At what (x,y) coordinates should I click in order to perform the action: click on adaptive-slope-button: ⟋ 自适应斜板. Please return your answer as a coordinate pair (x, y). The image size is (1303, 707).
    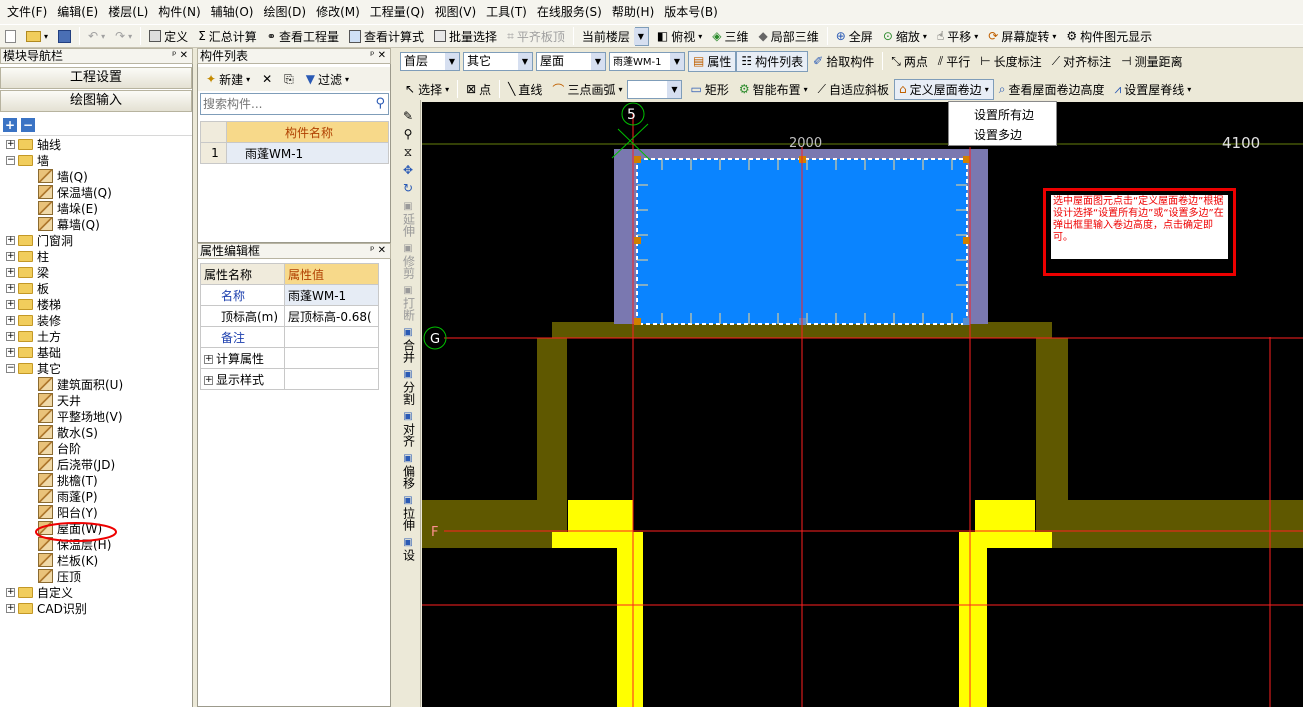
    Looking at the image, I should click on (853, 89).